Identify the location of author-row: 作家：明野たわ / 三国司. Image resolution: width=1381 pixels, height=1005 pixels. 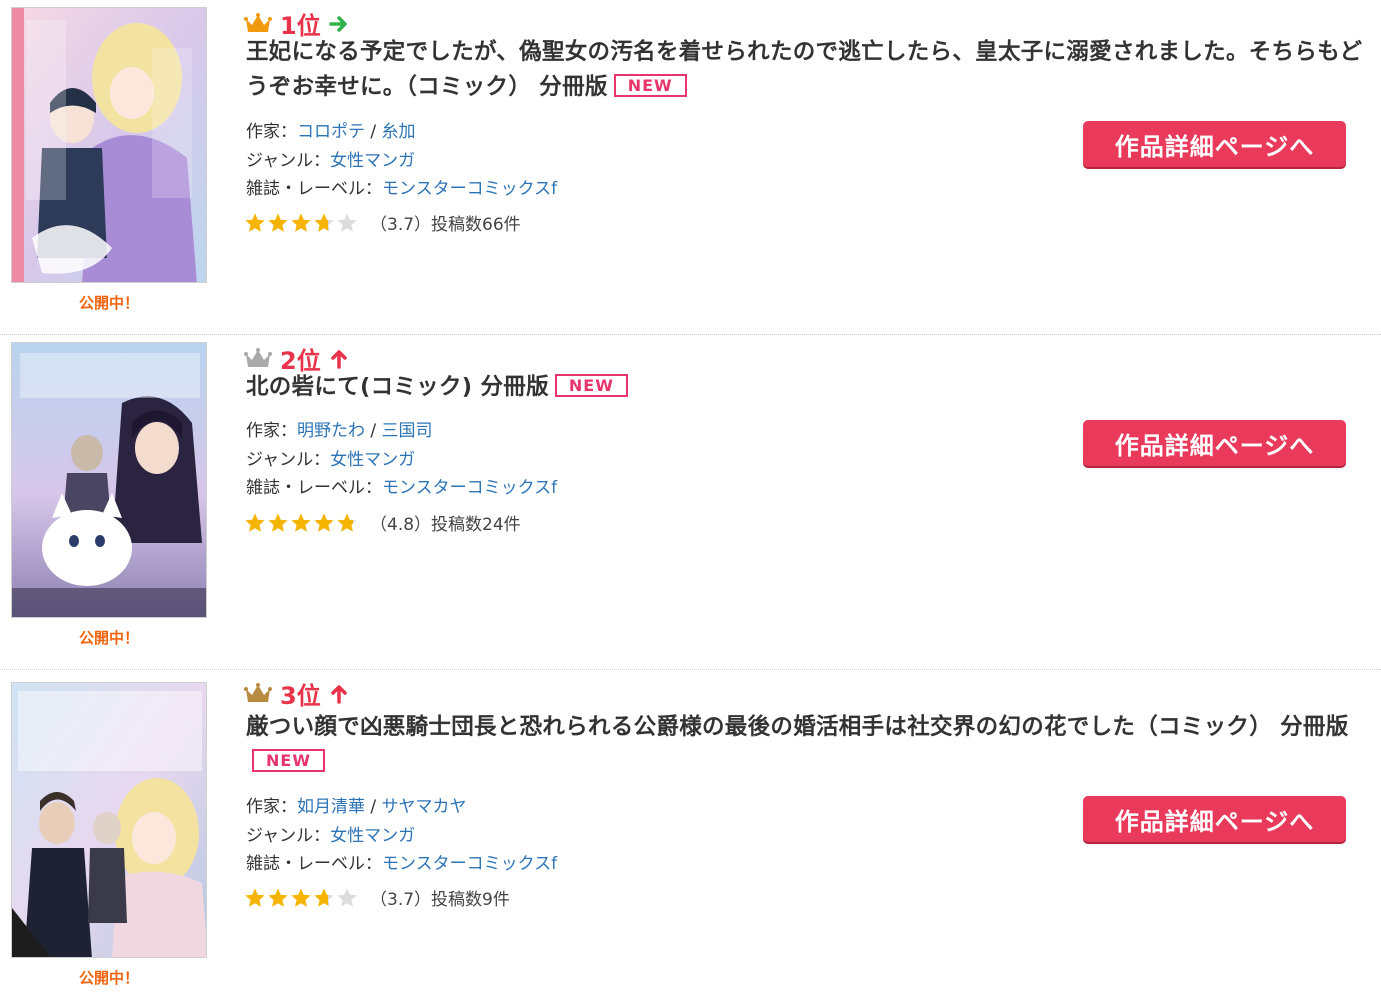
(401, 431).